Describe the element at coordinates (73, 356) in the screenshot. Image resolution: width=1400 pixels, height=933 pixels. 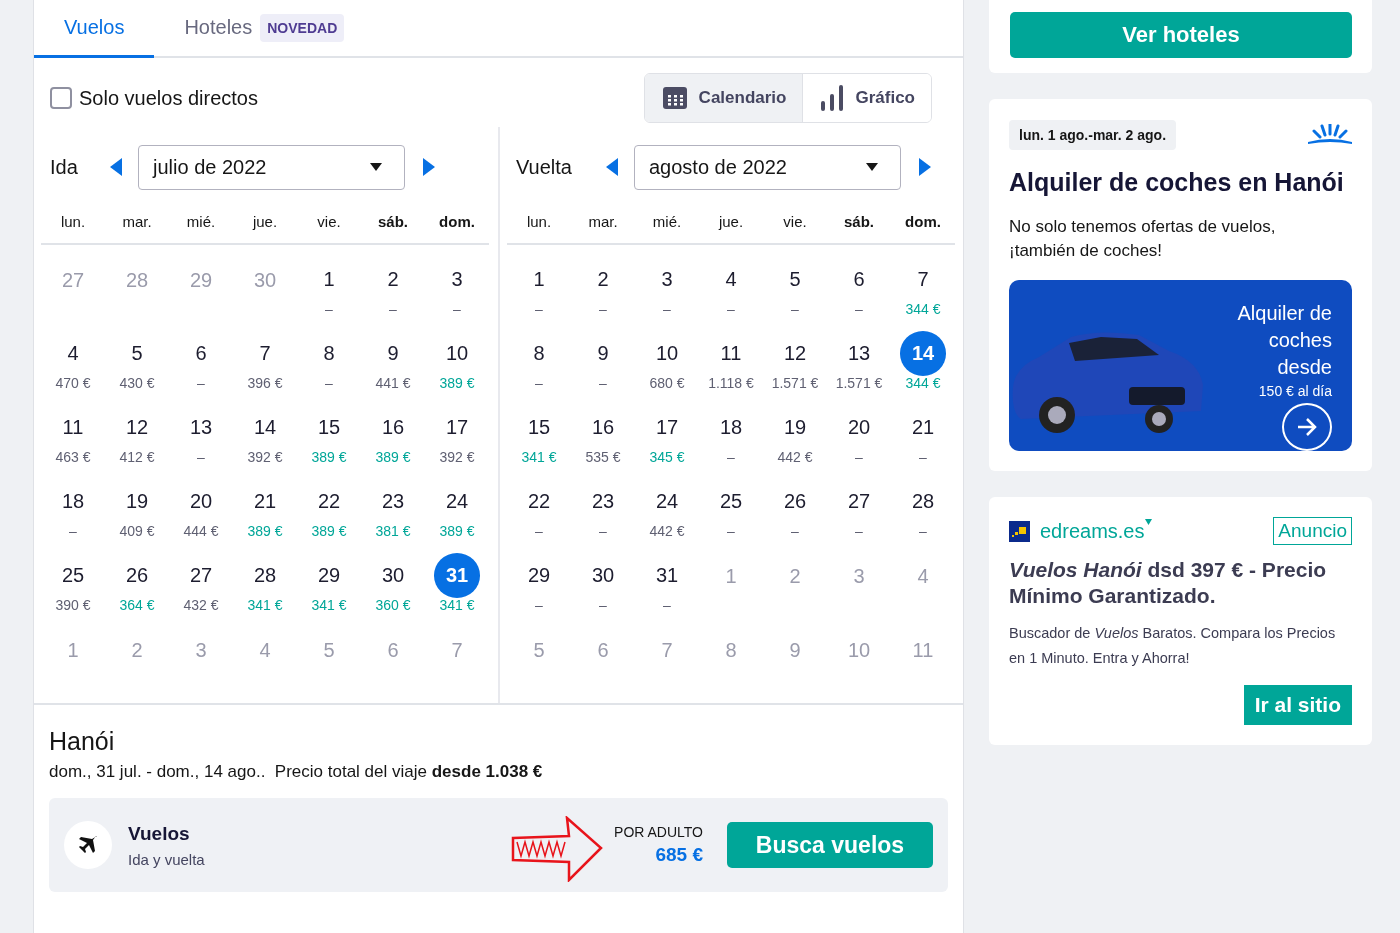
I see `calendar-day: 4 470 €` at that location.